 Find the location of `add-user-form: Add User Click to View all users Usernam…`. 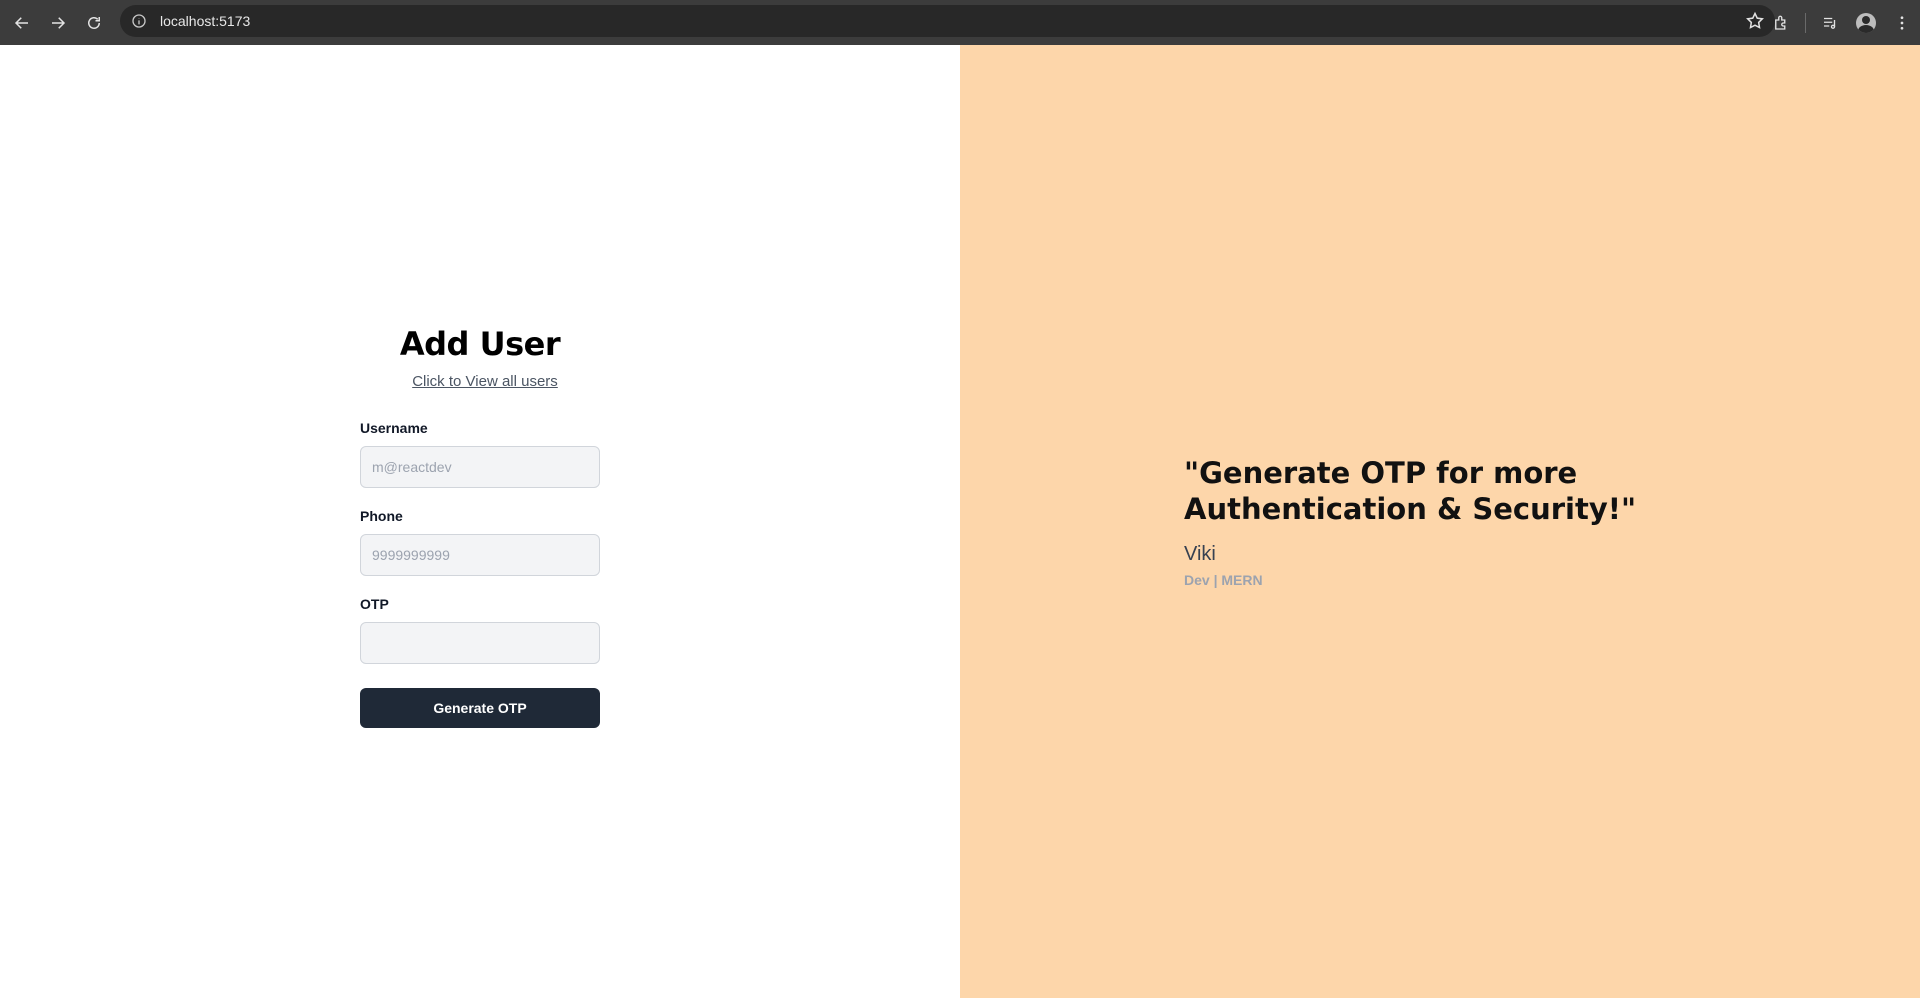

add-user-form: Add User Click to View all users Usernam… is located at coordinates (480, 526).